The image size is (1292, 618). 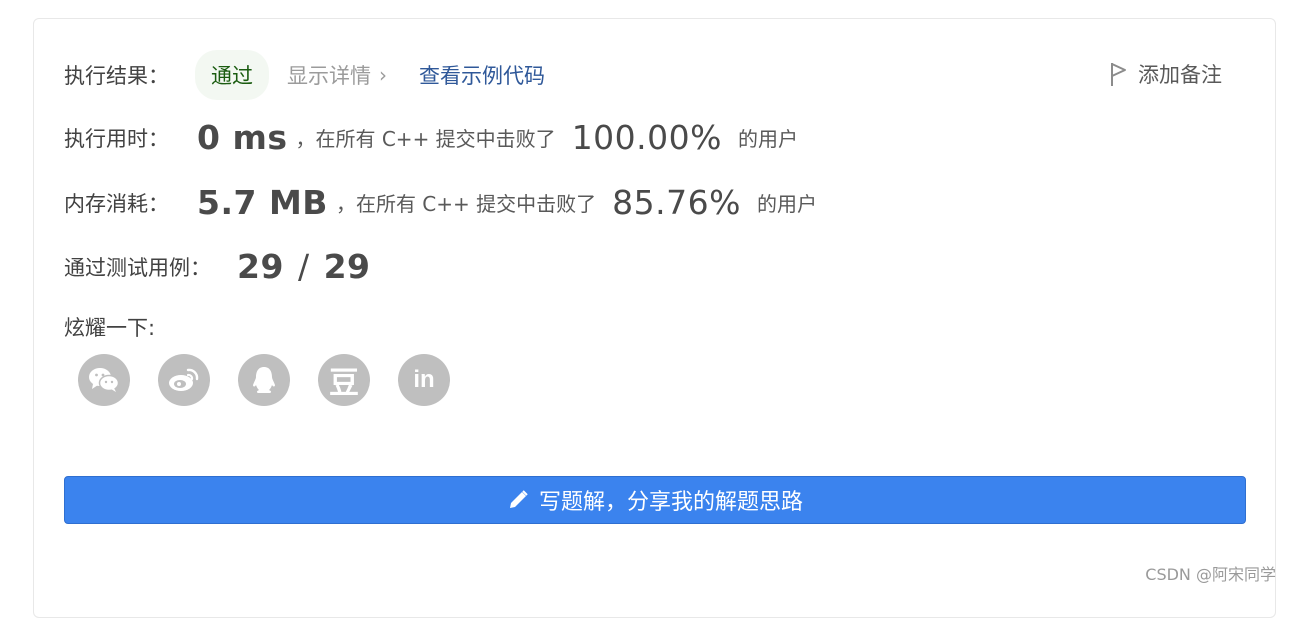 I want to click on weibo-icon, so click(x=184, y=379).